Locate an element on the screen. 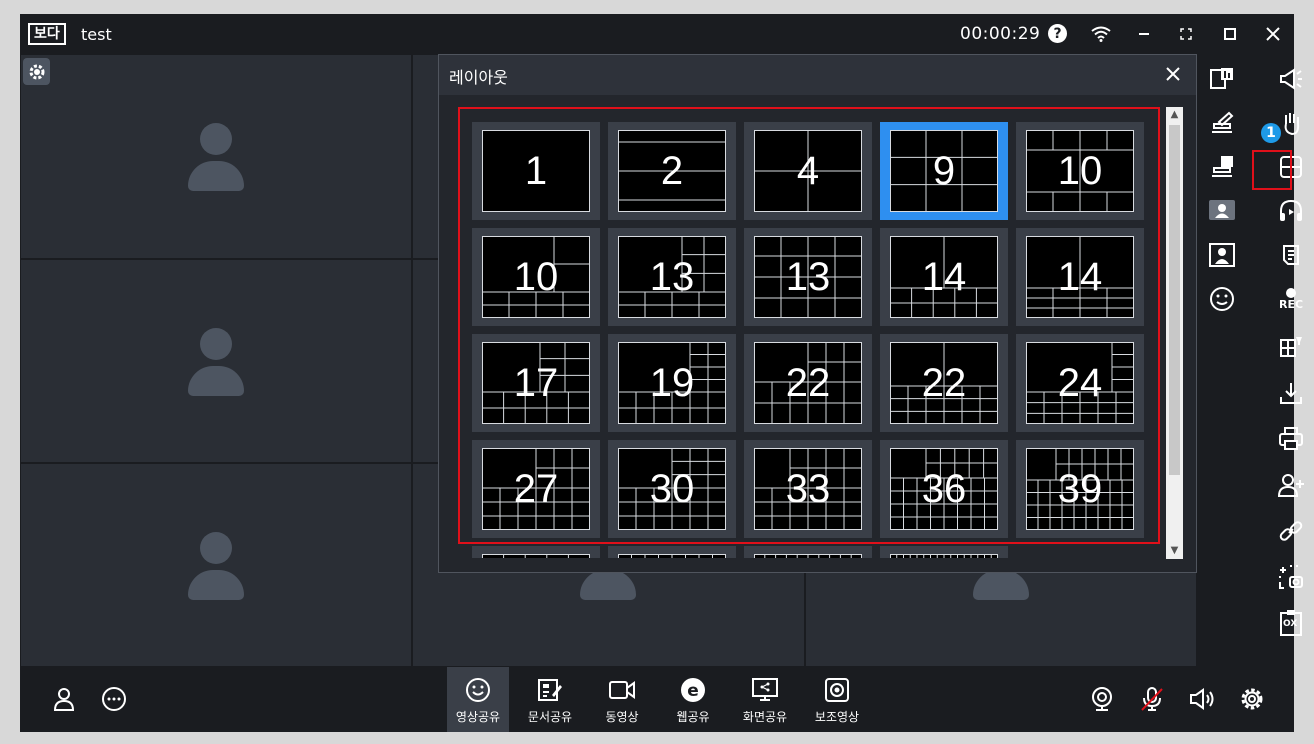  minimize-icon is located at coordinates (1144, 34).